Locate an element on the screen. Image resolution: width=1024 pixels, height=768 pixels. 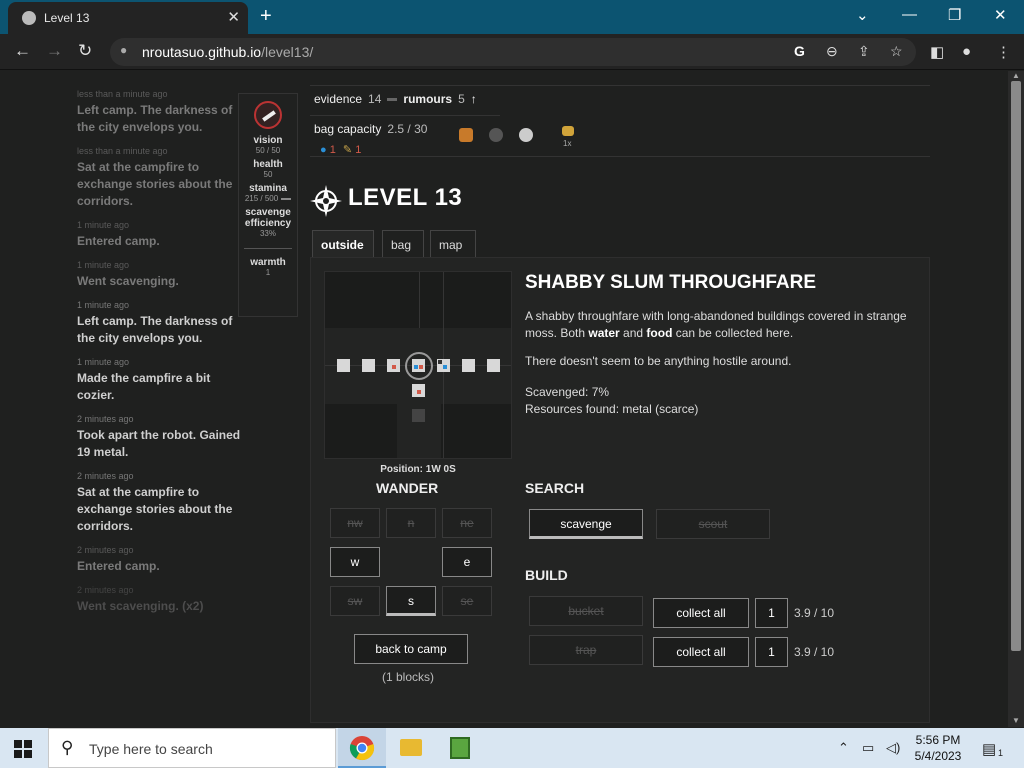
tab-search-chevron-icon: ⌄ is located at coordinates (862, 15).